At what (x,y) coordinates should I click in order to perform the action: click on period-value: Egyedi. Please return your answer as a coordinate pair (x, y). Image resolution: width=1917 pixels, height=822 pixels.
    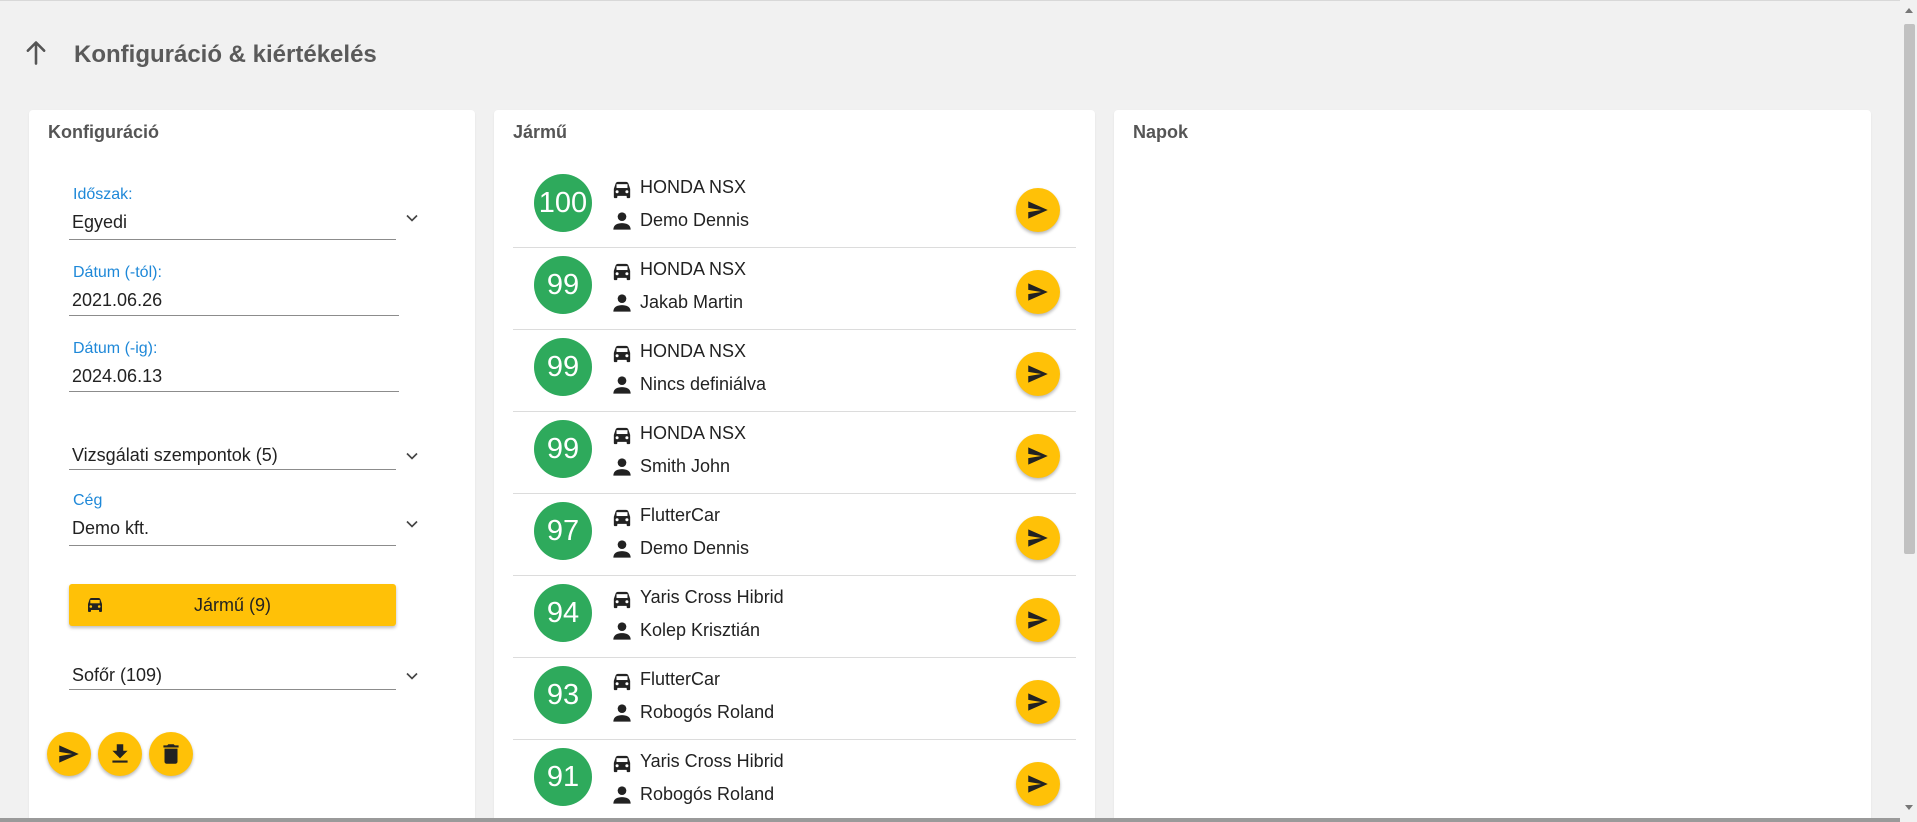
    Looking at the image, I should click on (100, 222).